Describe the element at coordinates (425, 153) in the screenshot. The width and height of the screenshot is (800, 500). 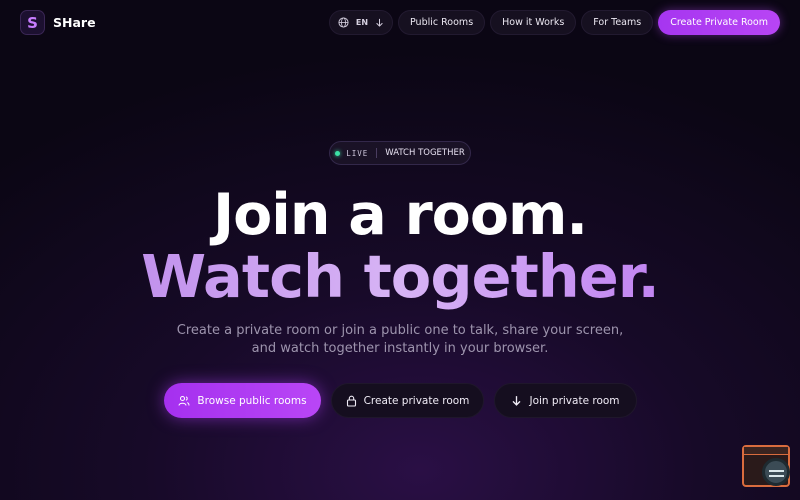
I see `badge-text: WATCH TOGETHER` at that location.